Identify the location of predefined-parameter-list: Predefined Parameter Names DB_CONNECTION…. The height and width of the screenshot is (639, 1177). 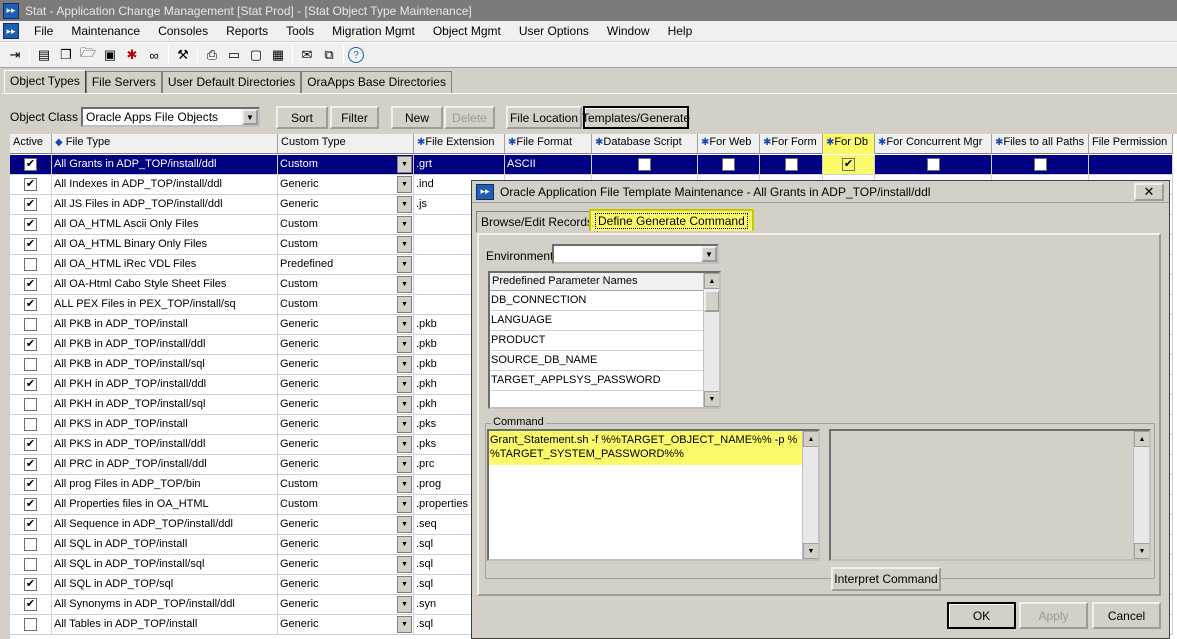
(604, 340).